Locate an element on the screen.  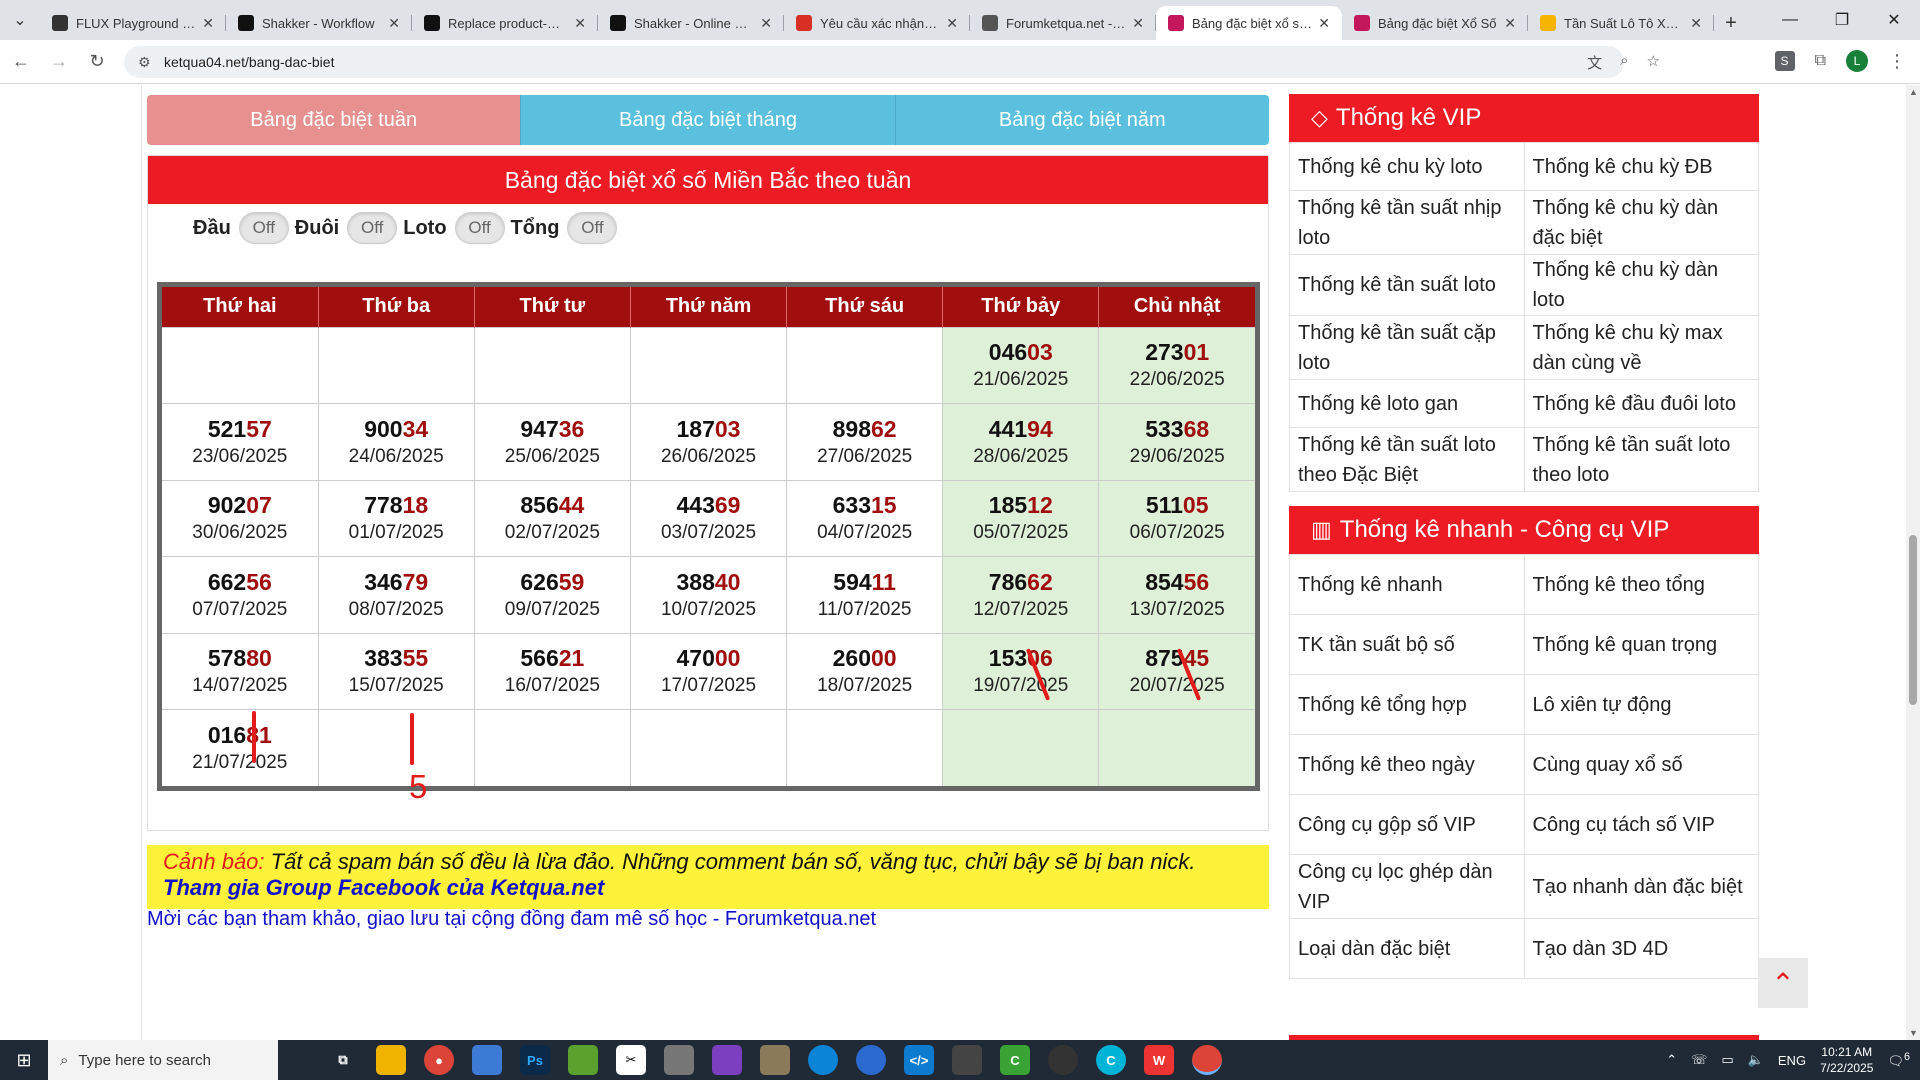
sidebar-link: Thống kê tổng hợp is located at coordinates (1407, 704).